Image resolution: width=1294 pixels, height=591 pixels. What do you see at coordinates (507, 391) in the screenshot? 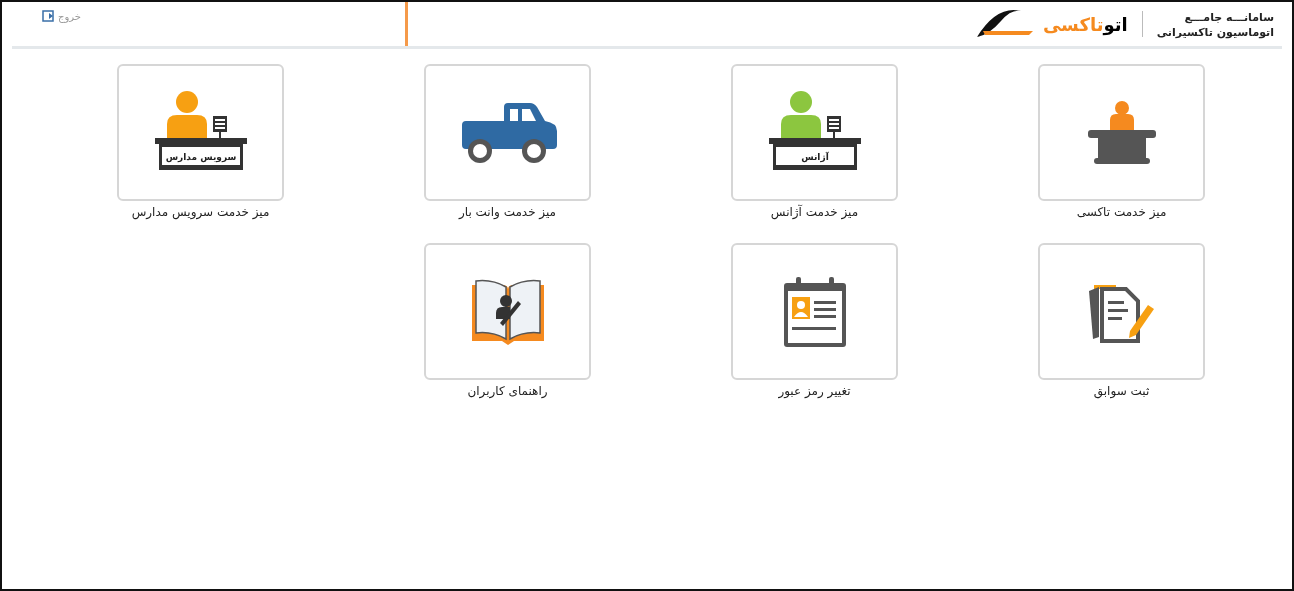
I see `tile-label: راهنمای کاربران` at bounding box center [507, 391].